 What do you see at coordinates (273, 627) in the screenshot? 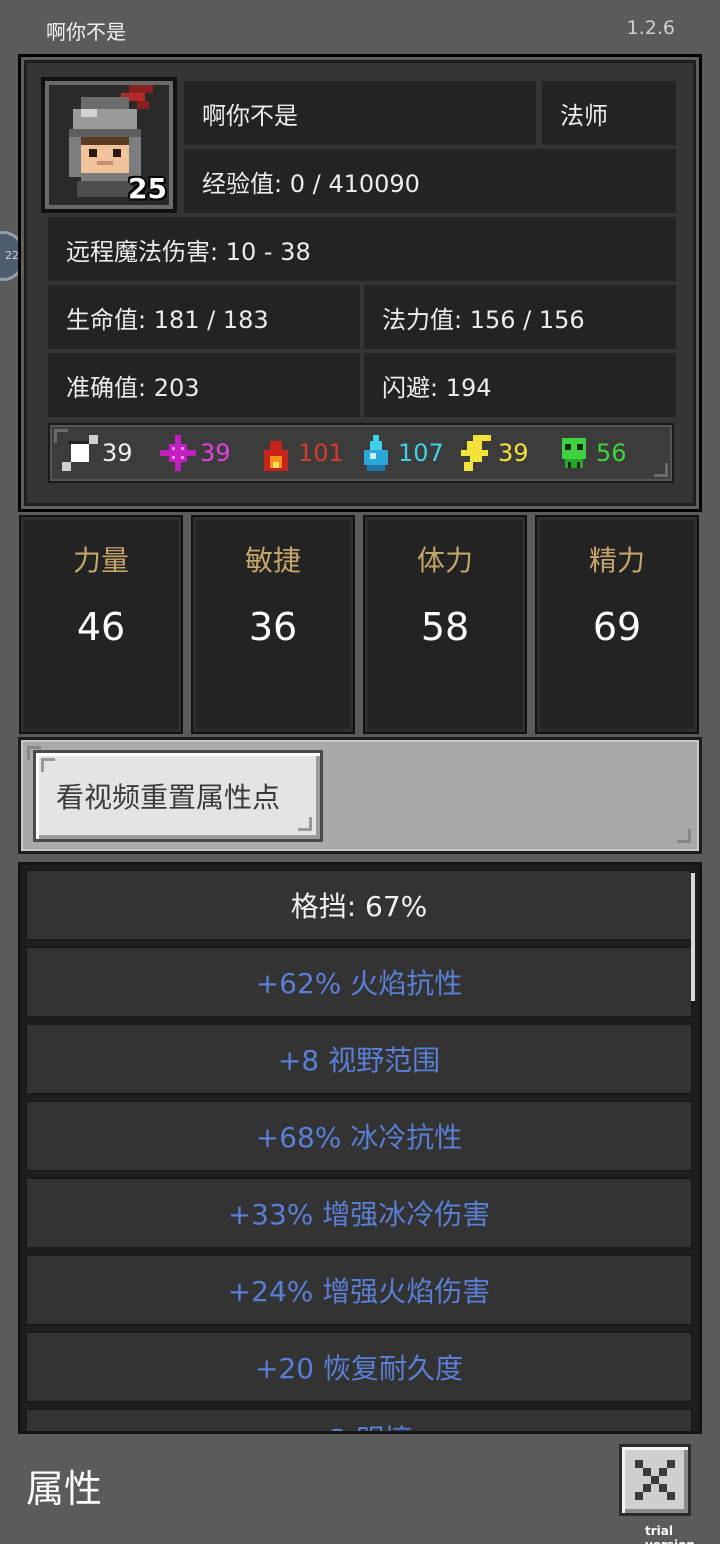
I see `attribute-value: 36` at bounding box center [273, 627].